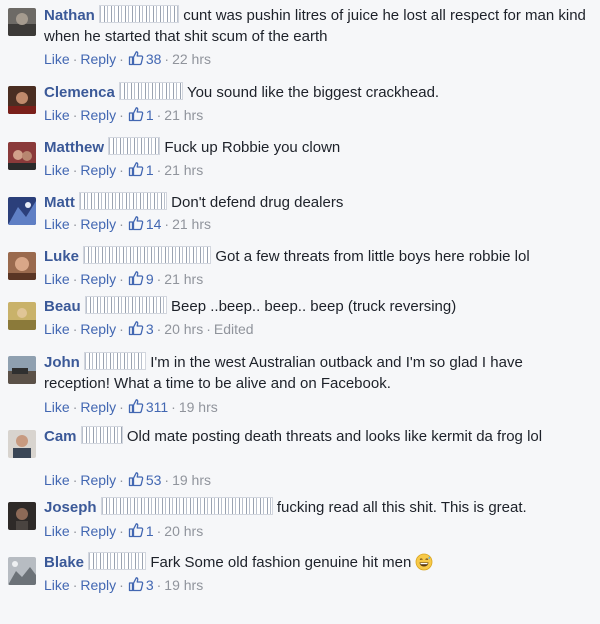 The width and height of the screenshot is (600, 624). What do you see at coordinates (123, 531) in the screenshot?
I see `comment-actions: Like · Reply · 1 · 20 hrs` at bounding box center [123, 531].